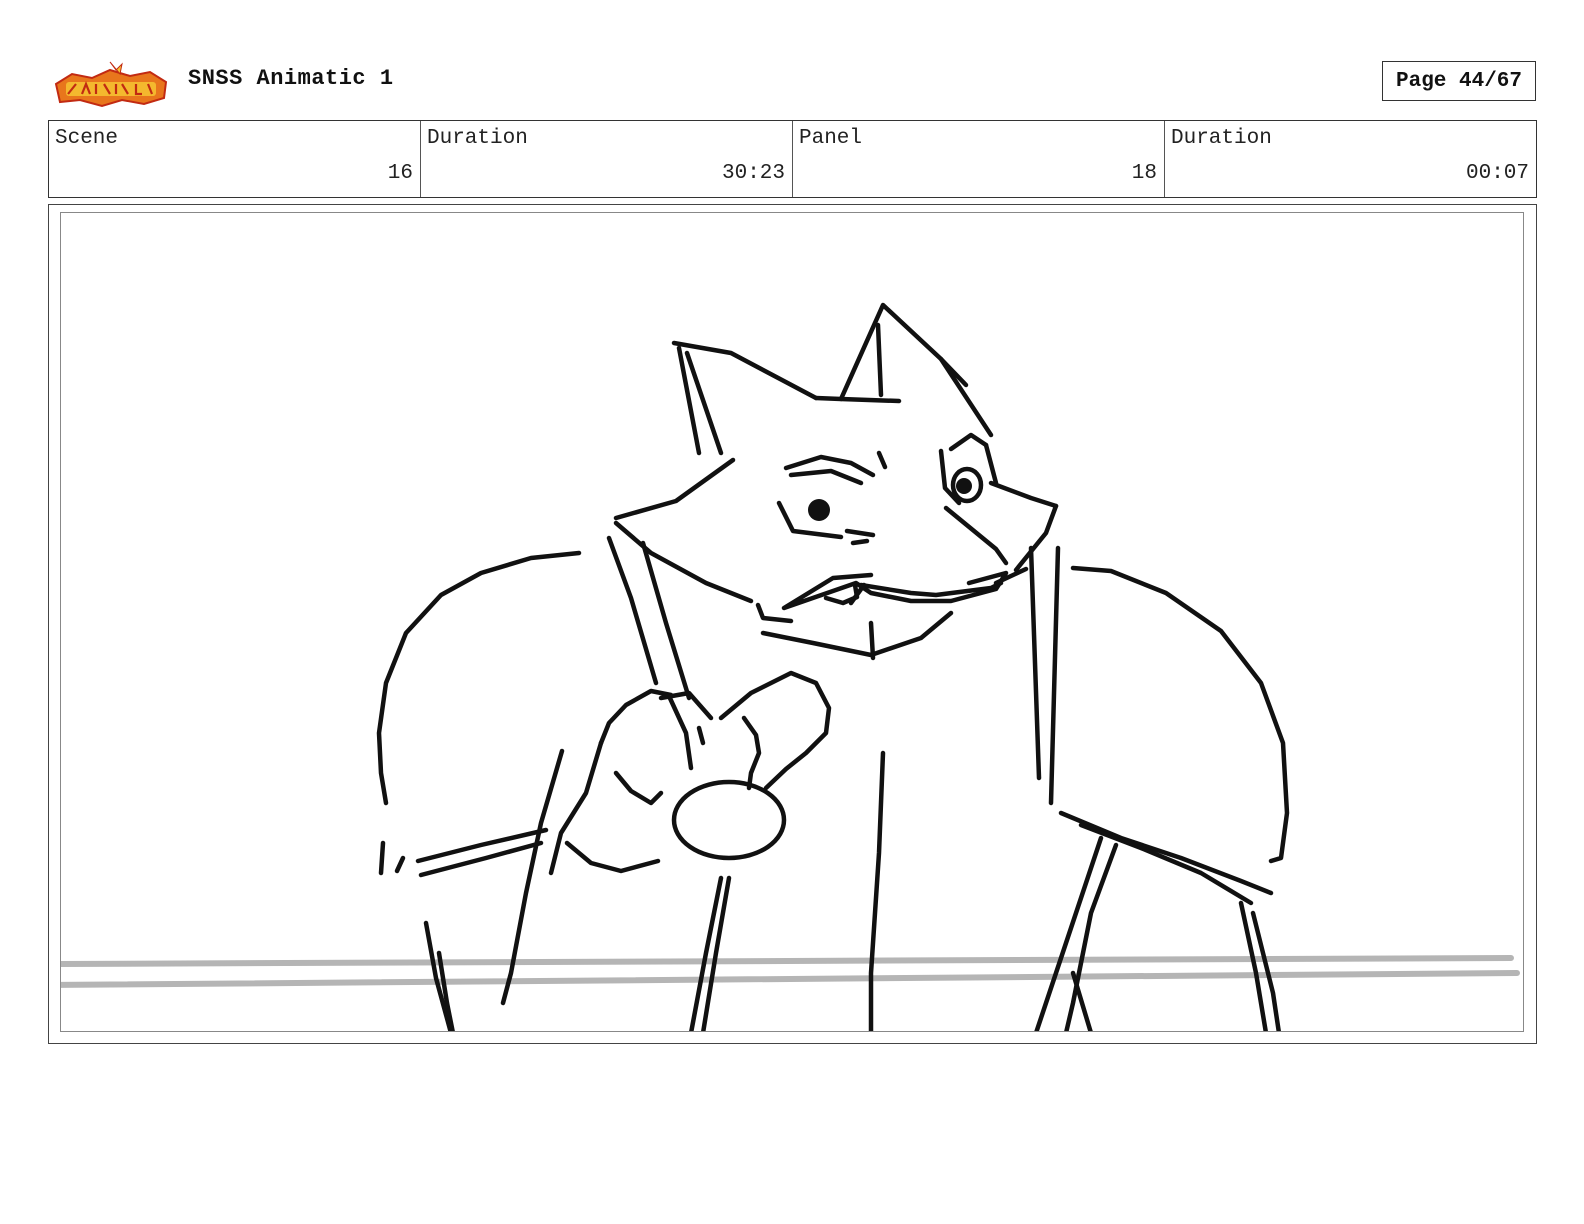  I want to click on document-title: SNSS Animatic 1, so click(291, 78).